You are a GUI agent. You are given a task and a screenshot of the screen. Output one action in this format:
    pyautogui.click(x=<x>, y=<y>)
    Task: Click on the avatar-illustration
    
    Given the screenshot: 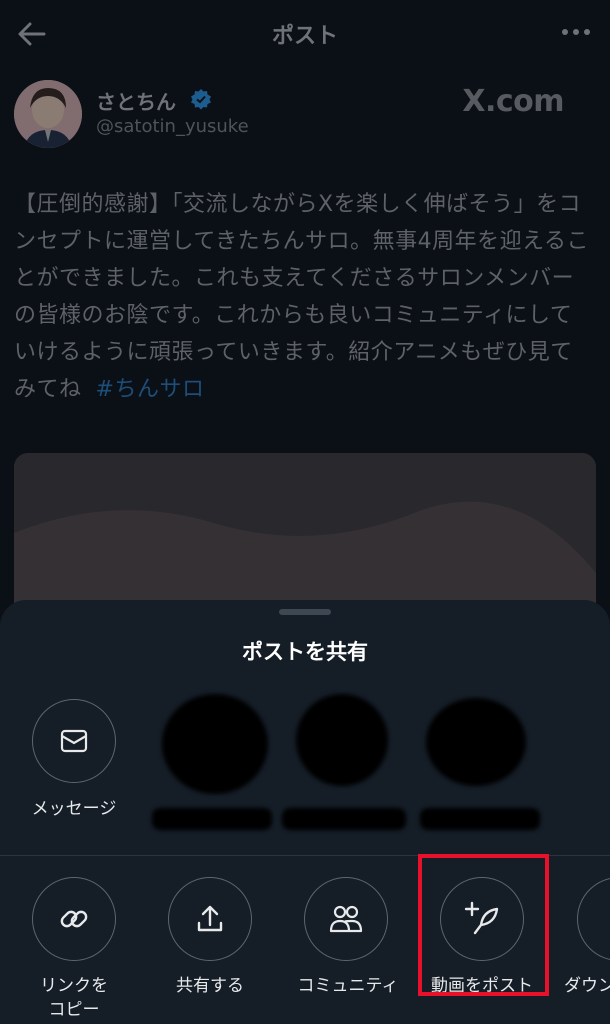 What is the action you would take?
    pyautogui.click(x=48, y=114)
    